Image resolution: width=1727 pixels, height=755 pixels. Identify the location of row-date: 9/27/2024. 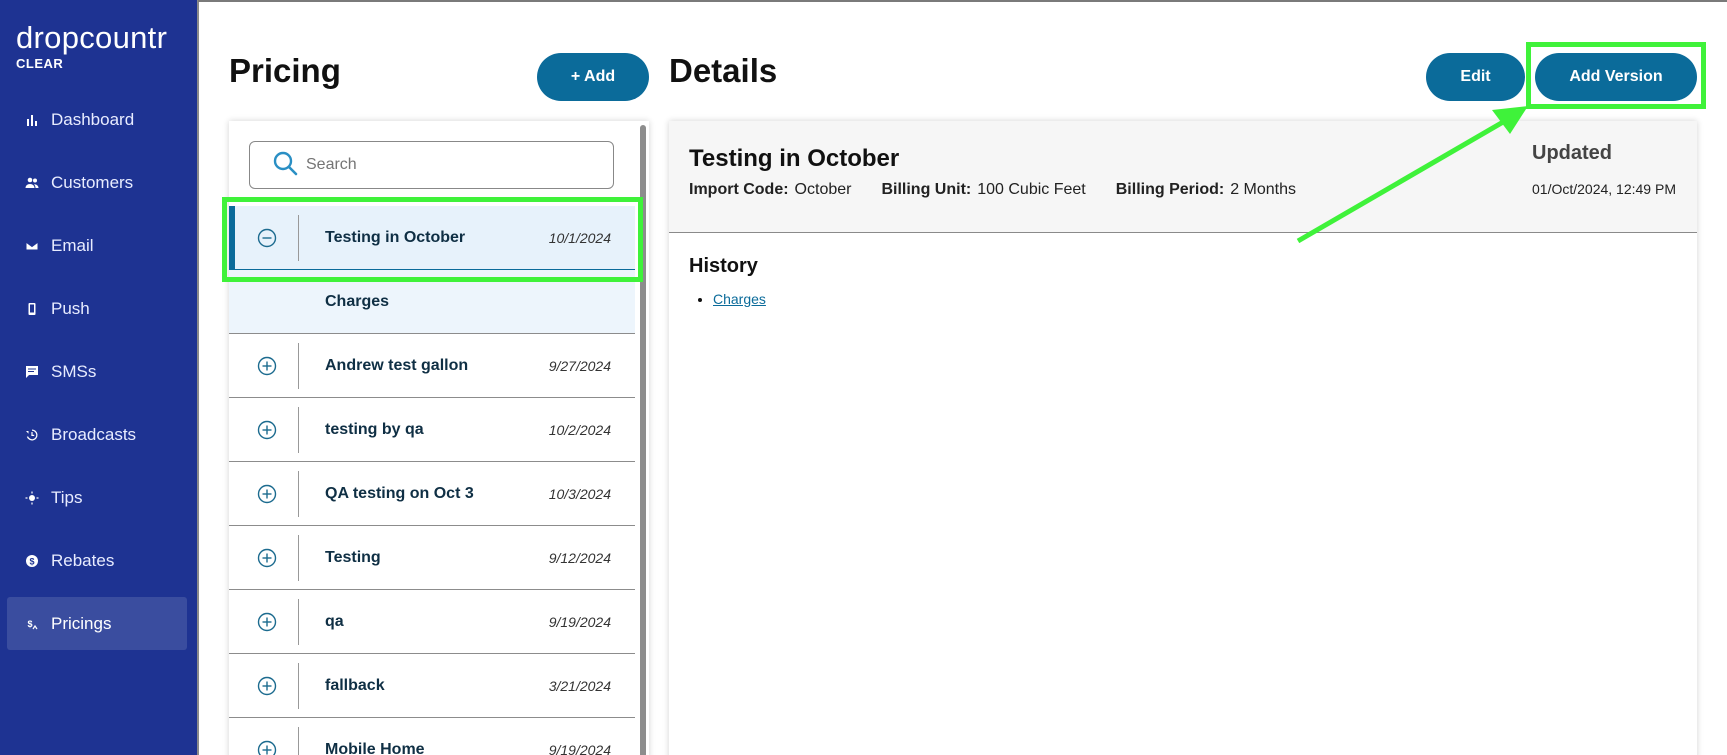
(579, 365).